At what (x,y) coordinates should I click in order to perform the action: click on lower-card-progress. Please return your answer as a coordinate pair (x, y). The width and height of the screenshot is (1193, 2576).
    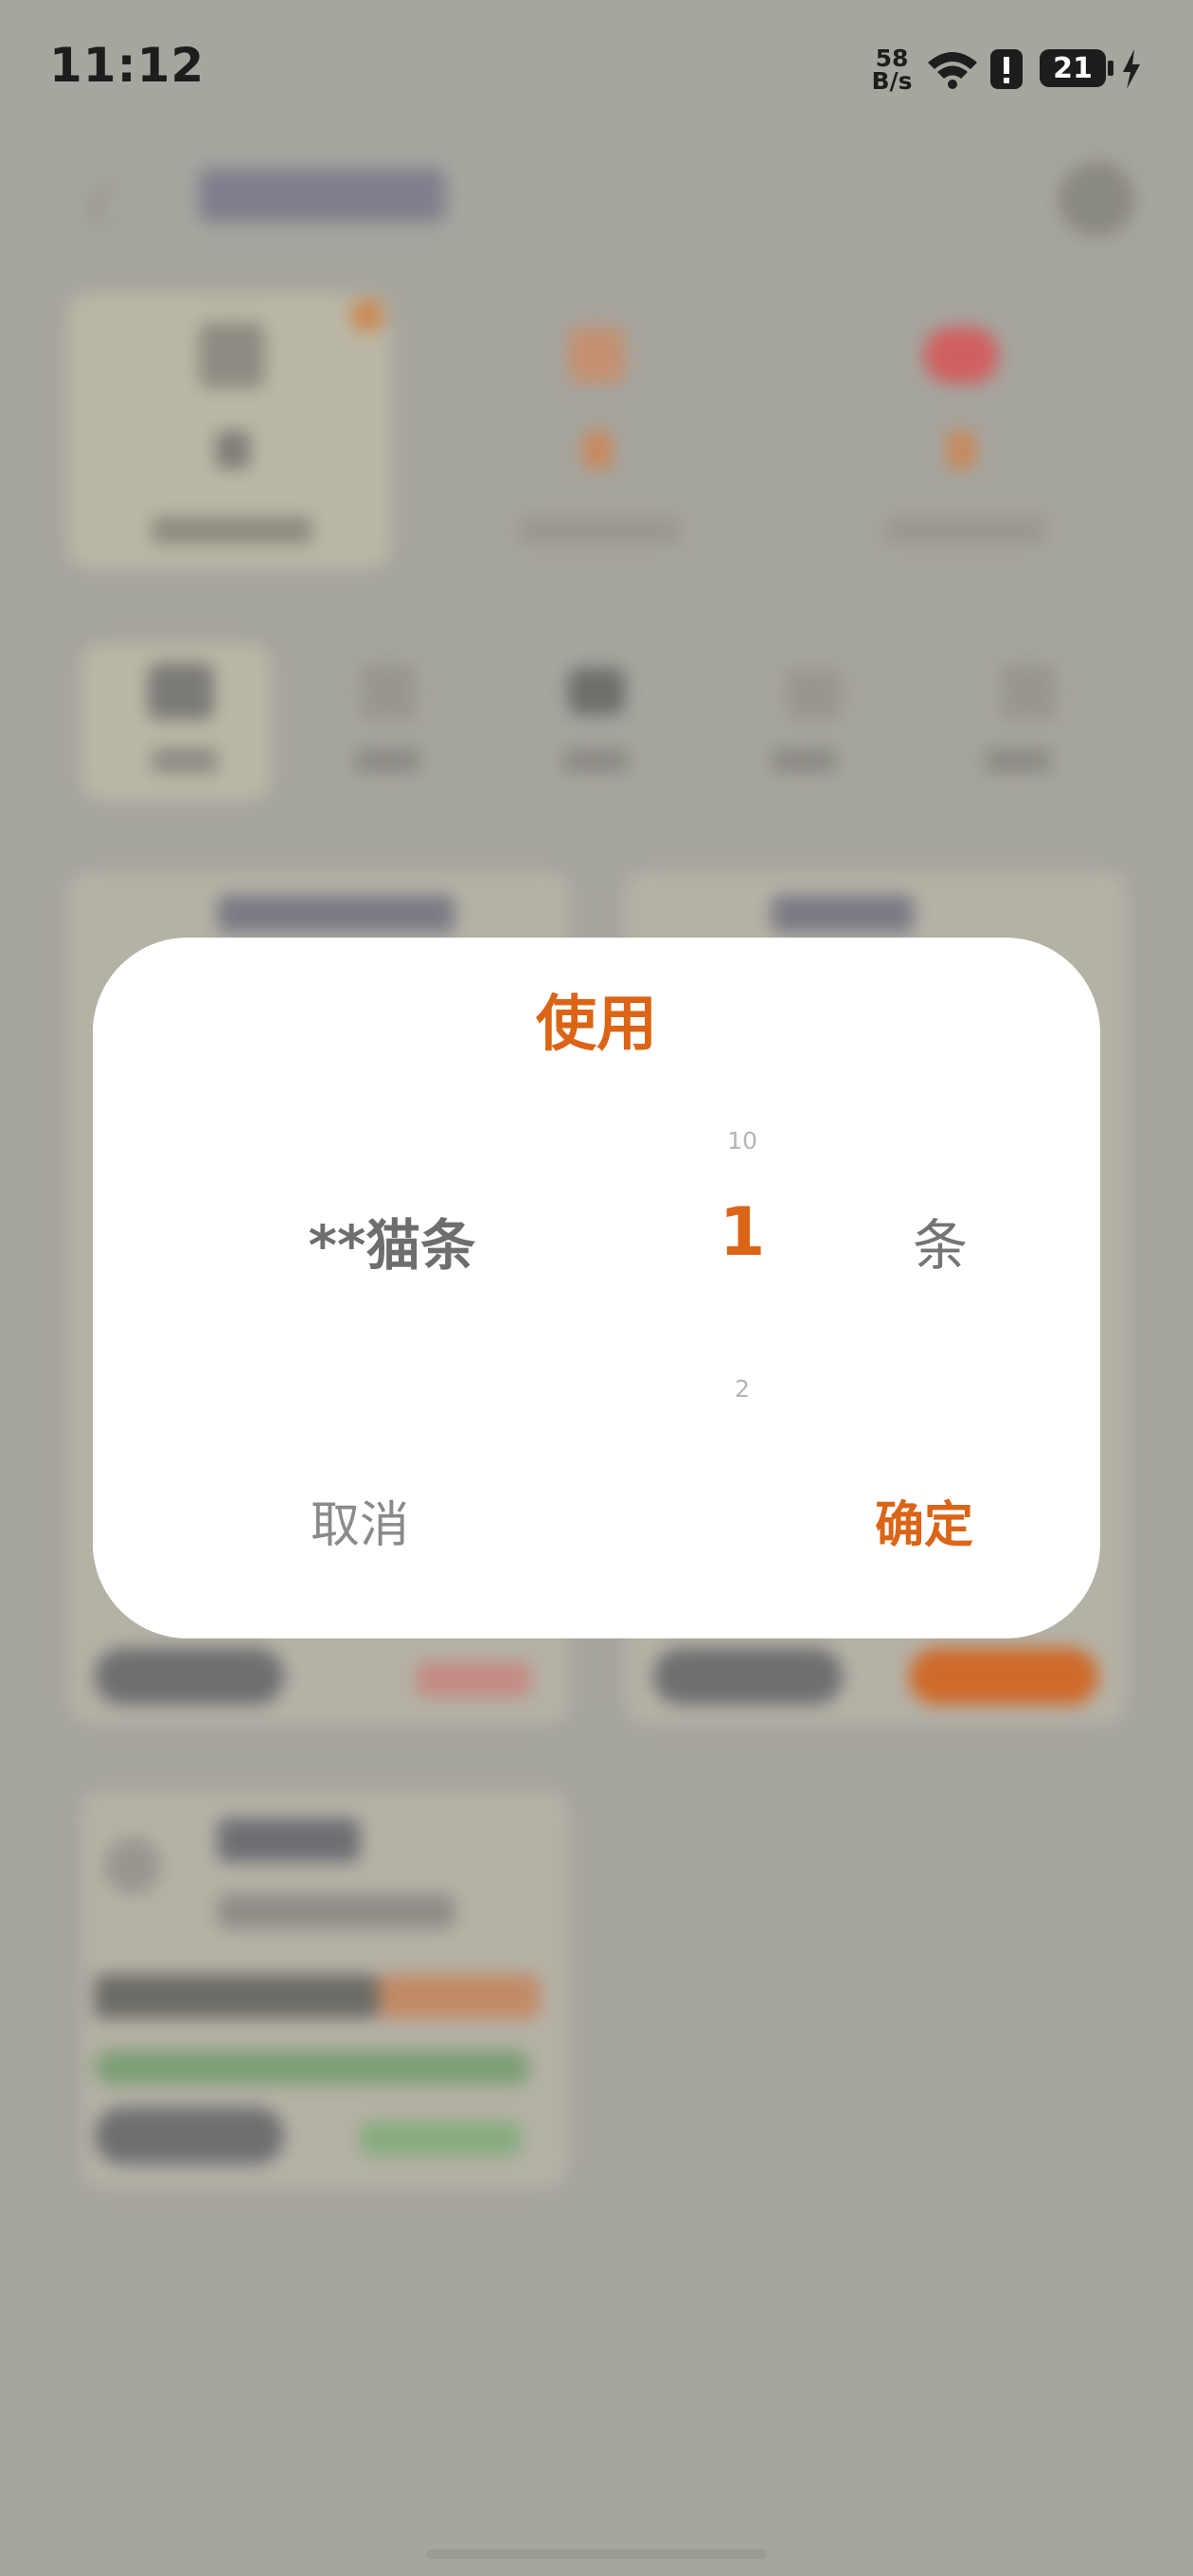
    Looking at the image, I should click on (312, 2067).